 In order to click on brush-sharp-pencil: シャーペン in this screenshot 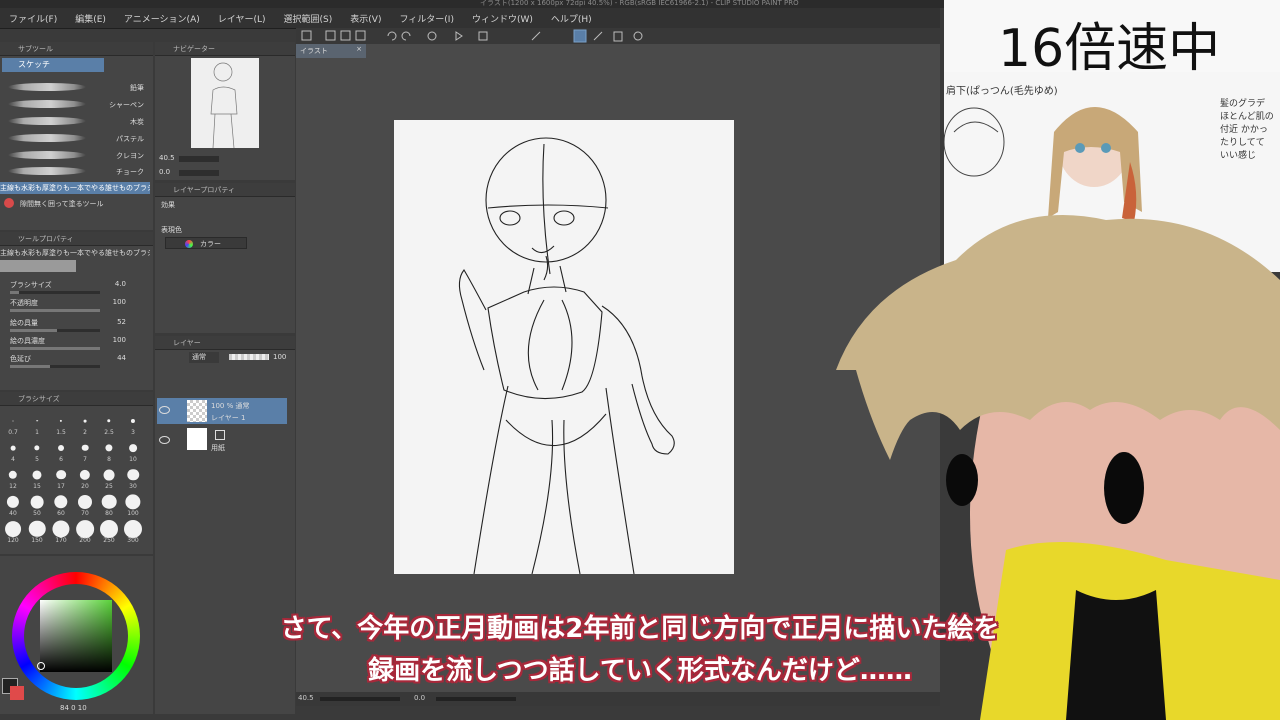, I will do `click(75, 105)`.